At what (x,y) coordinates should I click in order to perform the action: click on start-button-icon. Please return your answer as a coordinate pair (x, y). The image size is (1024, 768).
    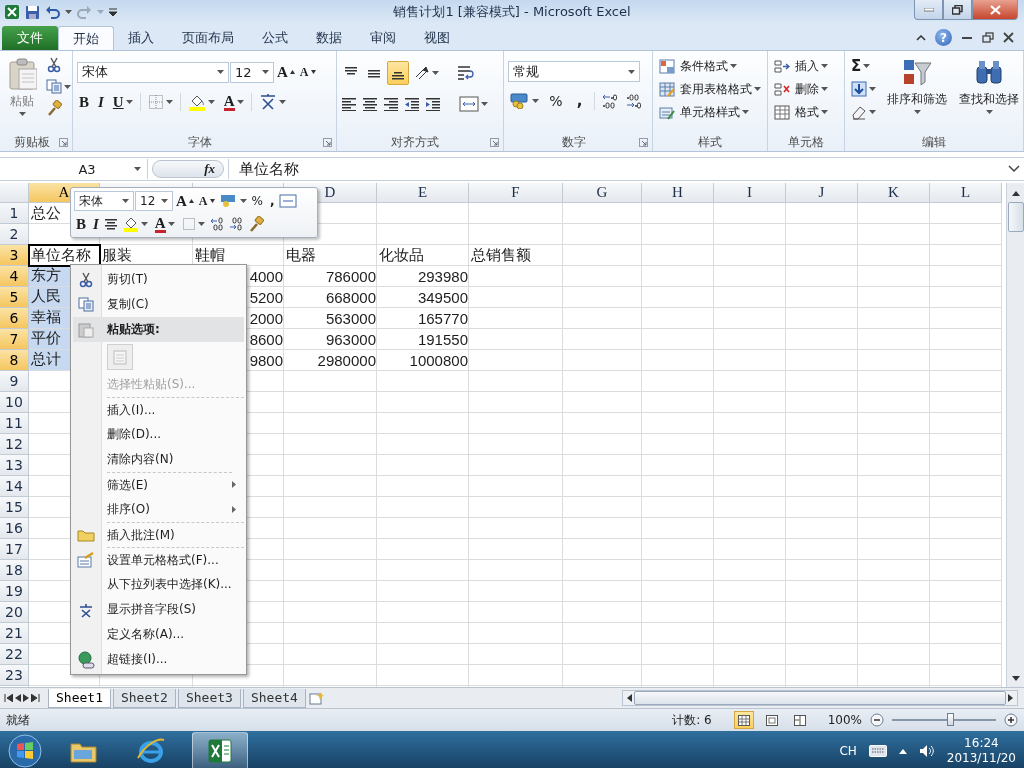
    Looking at the image, I should click on (25, 751).